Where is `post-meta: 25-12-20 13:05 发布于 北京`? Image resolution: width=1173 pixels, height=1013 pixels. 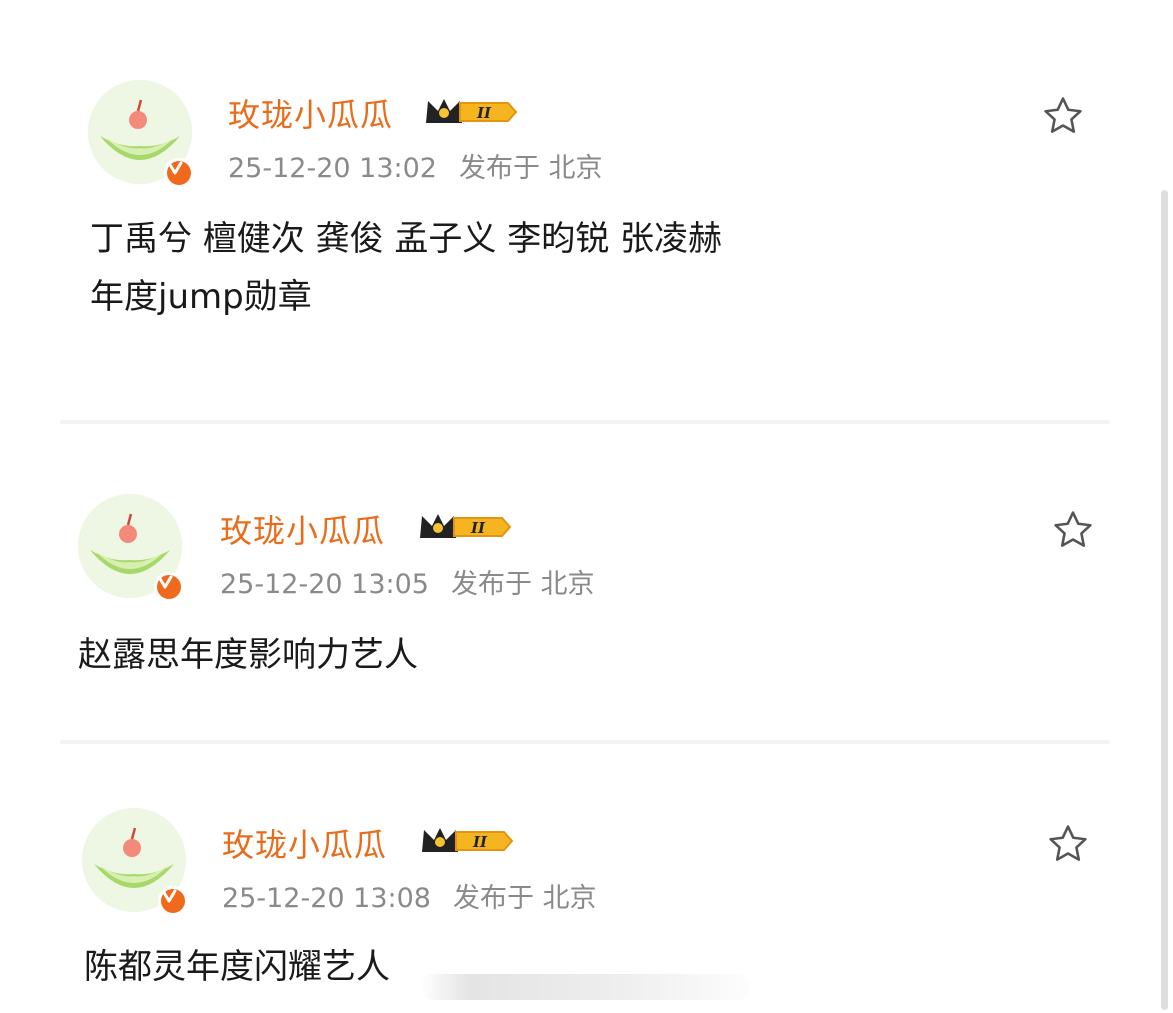 post-meta: 25-12-20 13:05 发布于 北京 is located at coordinates (407, 581).